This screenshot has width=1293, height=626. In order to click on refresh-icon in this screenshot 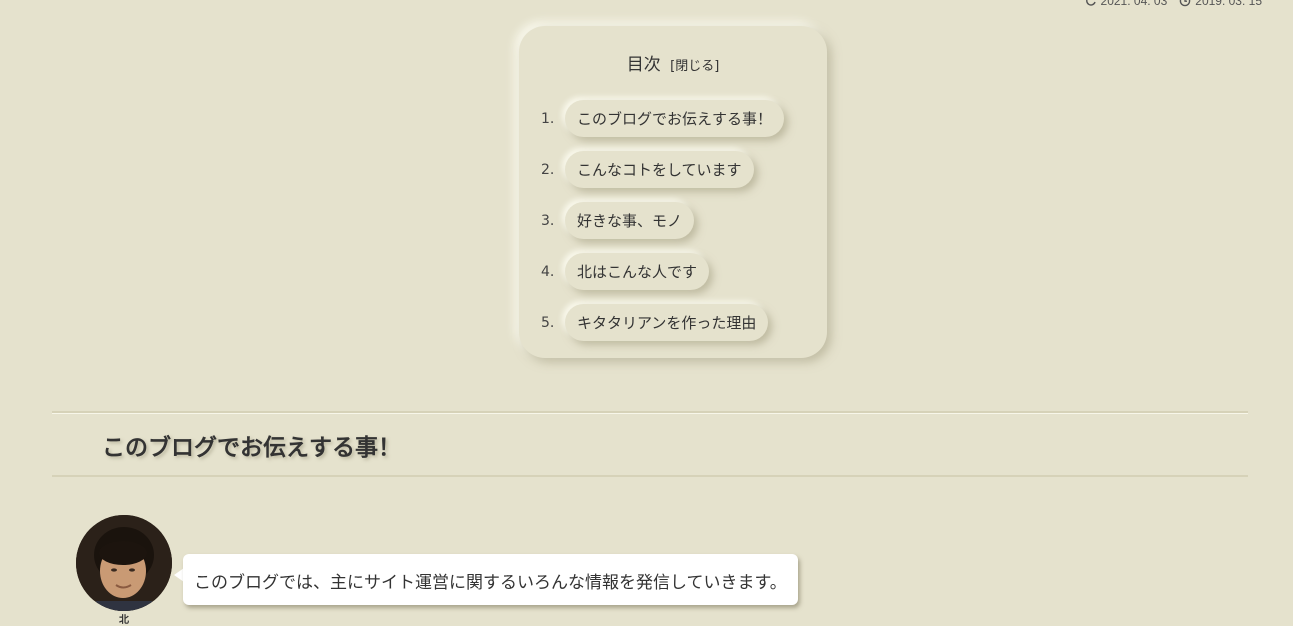, I will do `click(1090, 3)`.